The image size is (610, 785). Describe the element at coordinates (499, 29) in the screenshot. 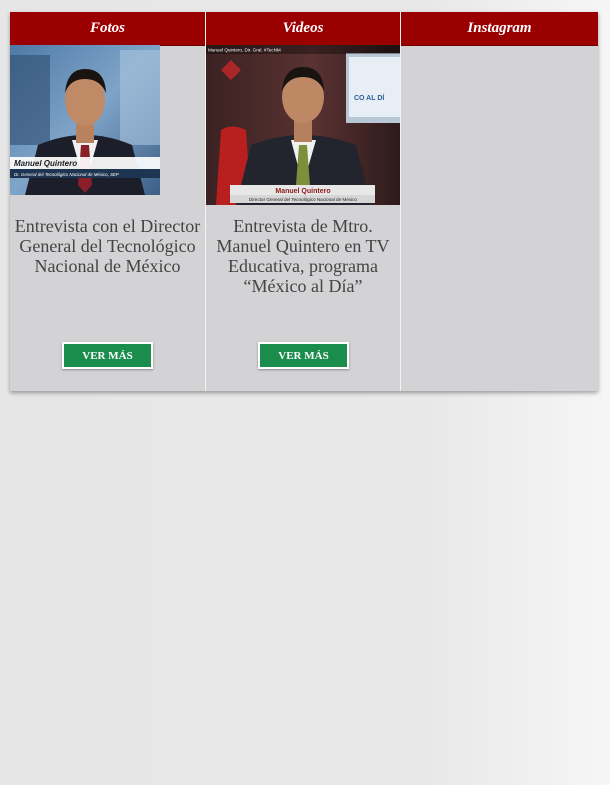

I see `instagram-header: Instagram` at that location.